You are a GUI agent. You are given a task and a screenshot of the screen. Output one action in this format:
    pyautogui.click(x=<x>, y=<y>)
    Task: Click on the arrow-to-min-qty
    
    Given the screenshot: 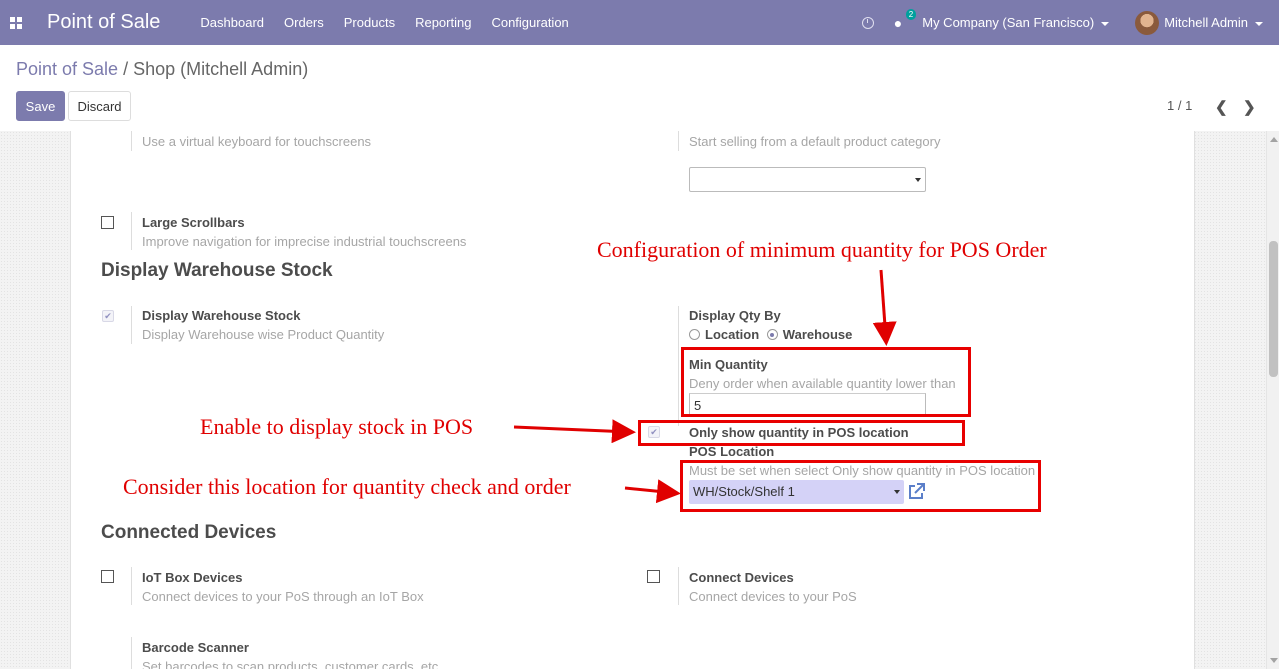 What is the action you would take?
    pyautogui.click(x=884, y=307)
    